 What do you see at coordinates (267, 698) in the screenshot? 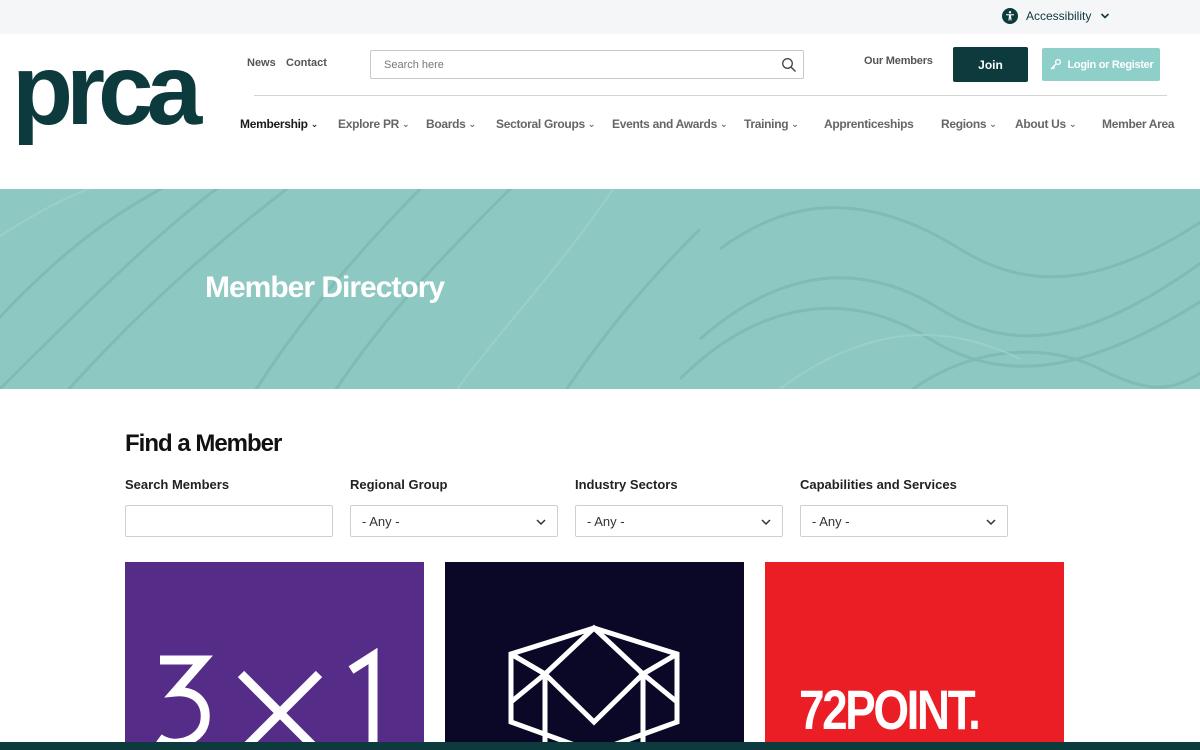
I see `member-logo-3x1` at bounding box center [267, 698].